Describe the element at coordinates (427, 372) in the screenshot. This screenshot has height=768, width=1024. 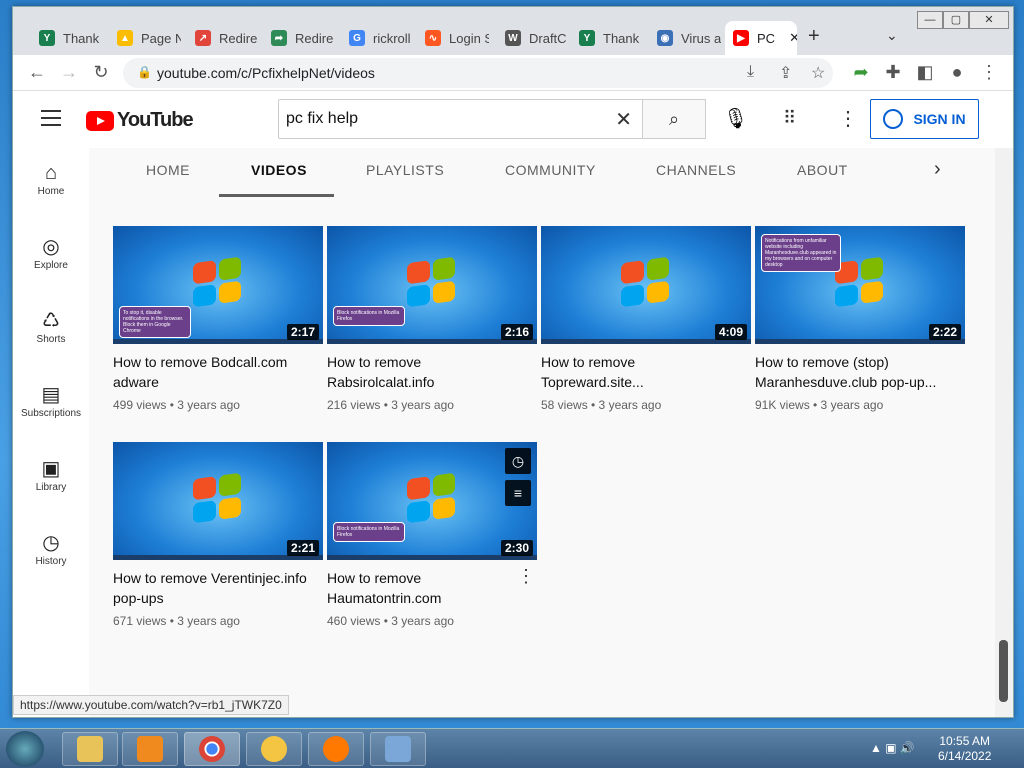
I see `video-title: How to remove Rabsirolcalat.info` at that location.